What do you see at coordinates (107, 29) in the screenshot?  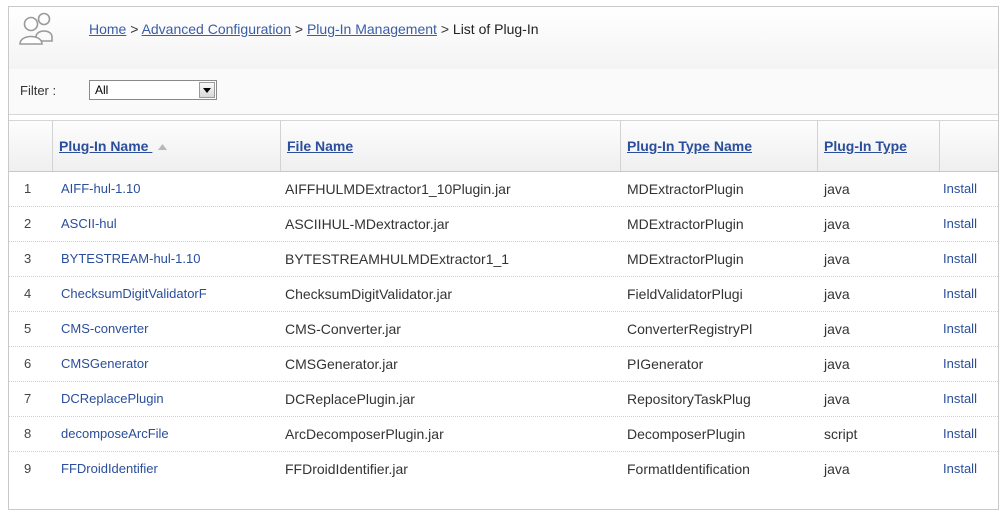 I see `breadcrumb-home-link: Home` at bounding box center [107, 29].